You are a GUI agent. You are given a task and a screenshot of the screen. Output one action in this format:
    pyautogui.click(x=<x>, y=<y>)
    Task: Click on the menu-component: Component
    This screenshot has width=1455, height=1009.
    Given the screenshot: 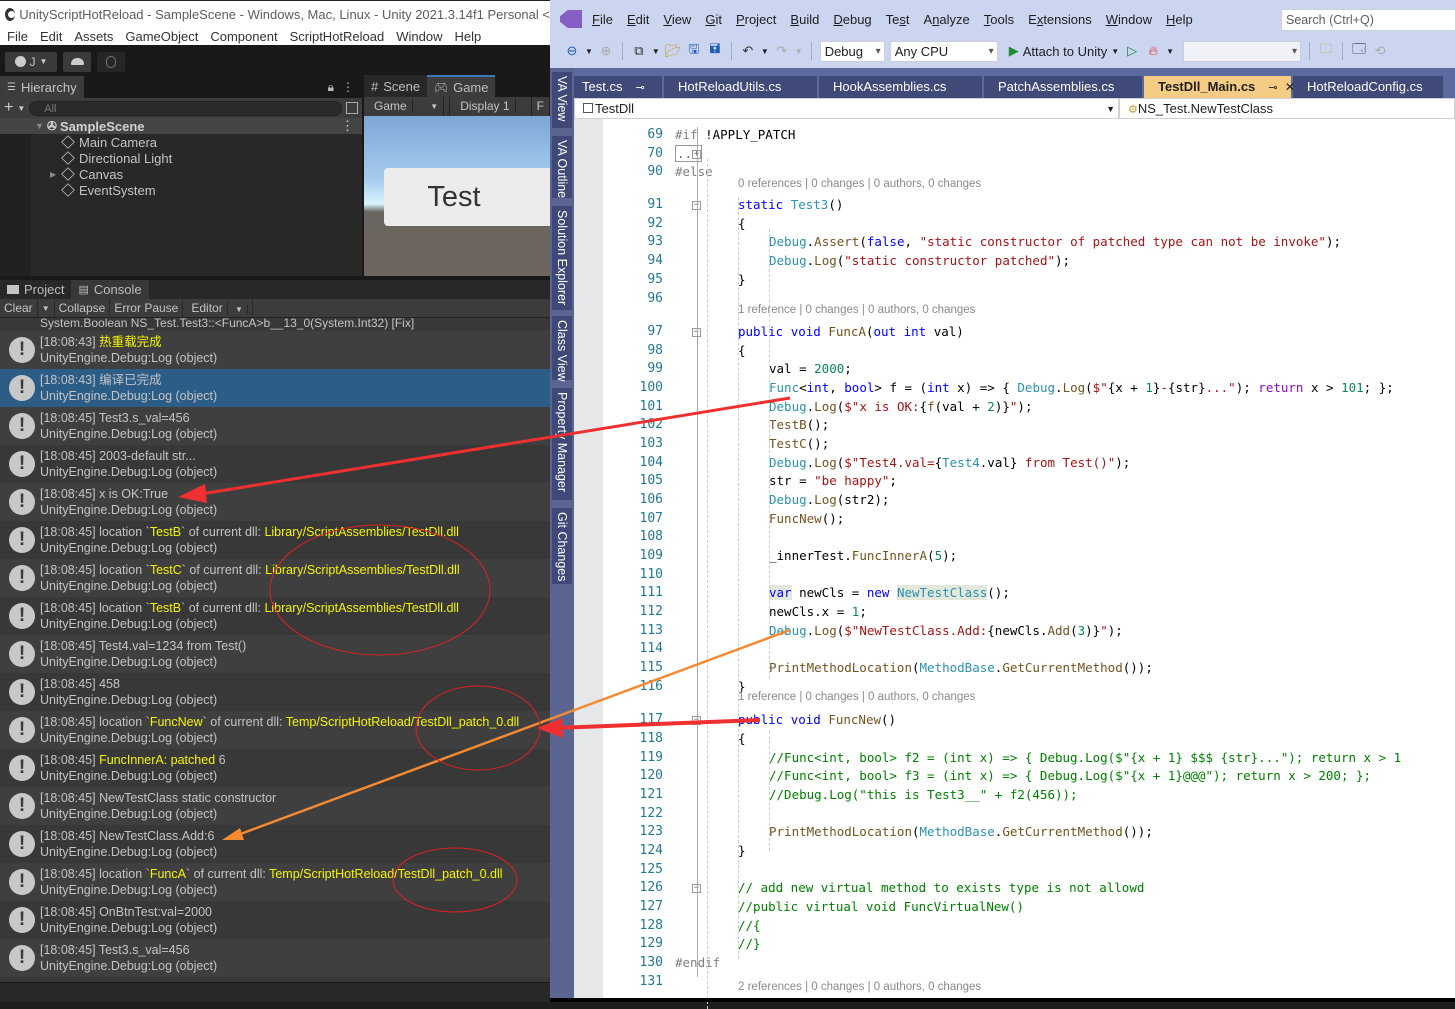 What is the action you would take?
    pyautogui.click(x=243, y=36)
    